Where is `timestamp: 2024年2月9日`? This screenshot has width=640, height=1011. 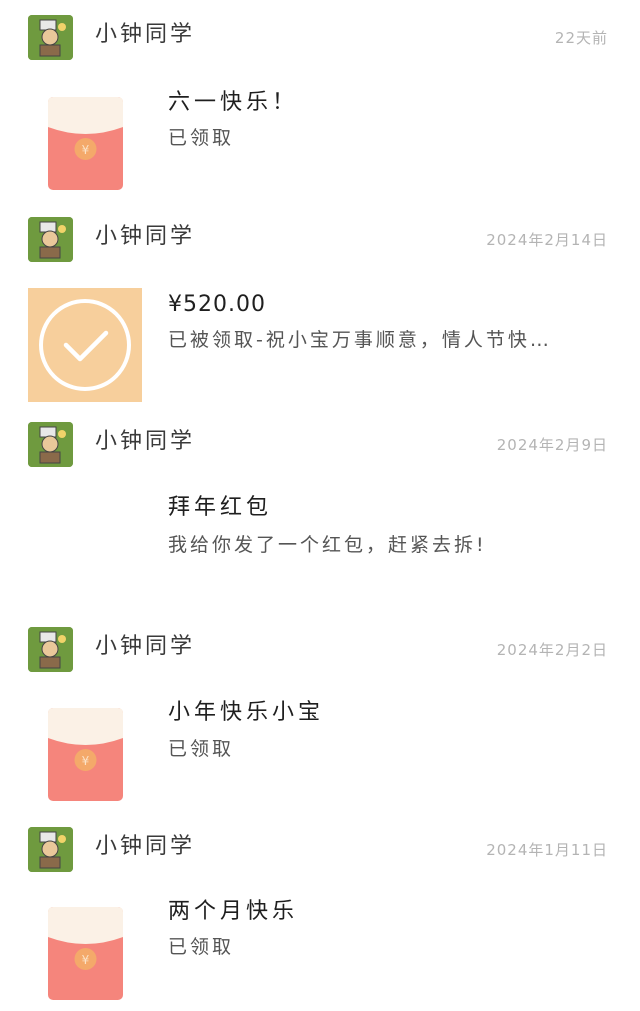
timestamp: 2024年2月9日 is located at coordinates (552, 445).